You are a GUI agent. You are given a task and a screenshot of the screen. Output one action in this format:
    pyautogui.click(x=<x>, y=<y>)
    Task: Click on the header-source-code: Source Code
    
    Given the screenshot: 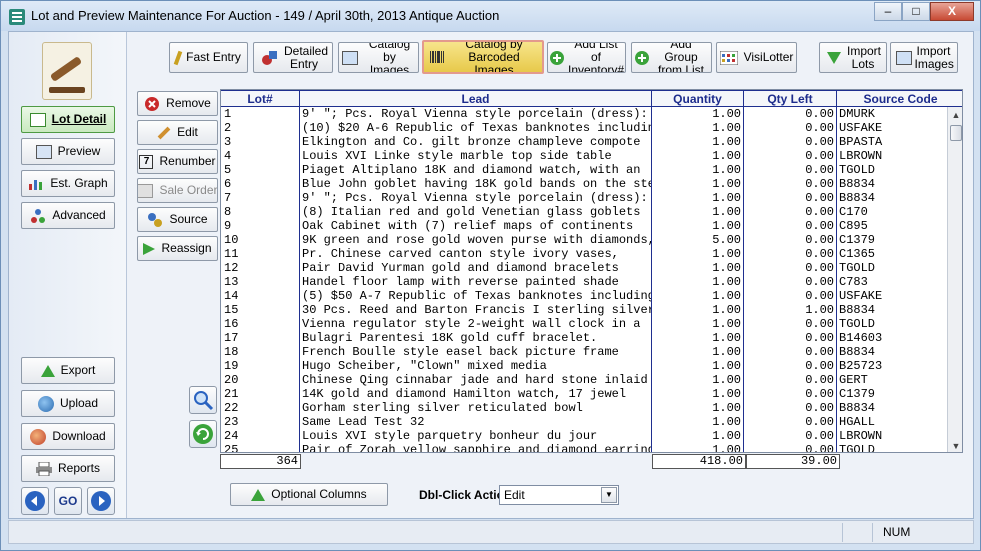 What is the action you would take?
    pyautogui.click(x=899, y=98)
    